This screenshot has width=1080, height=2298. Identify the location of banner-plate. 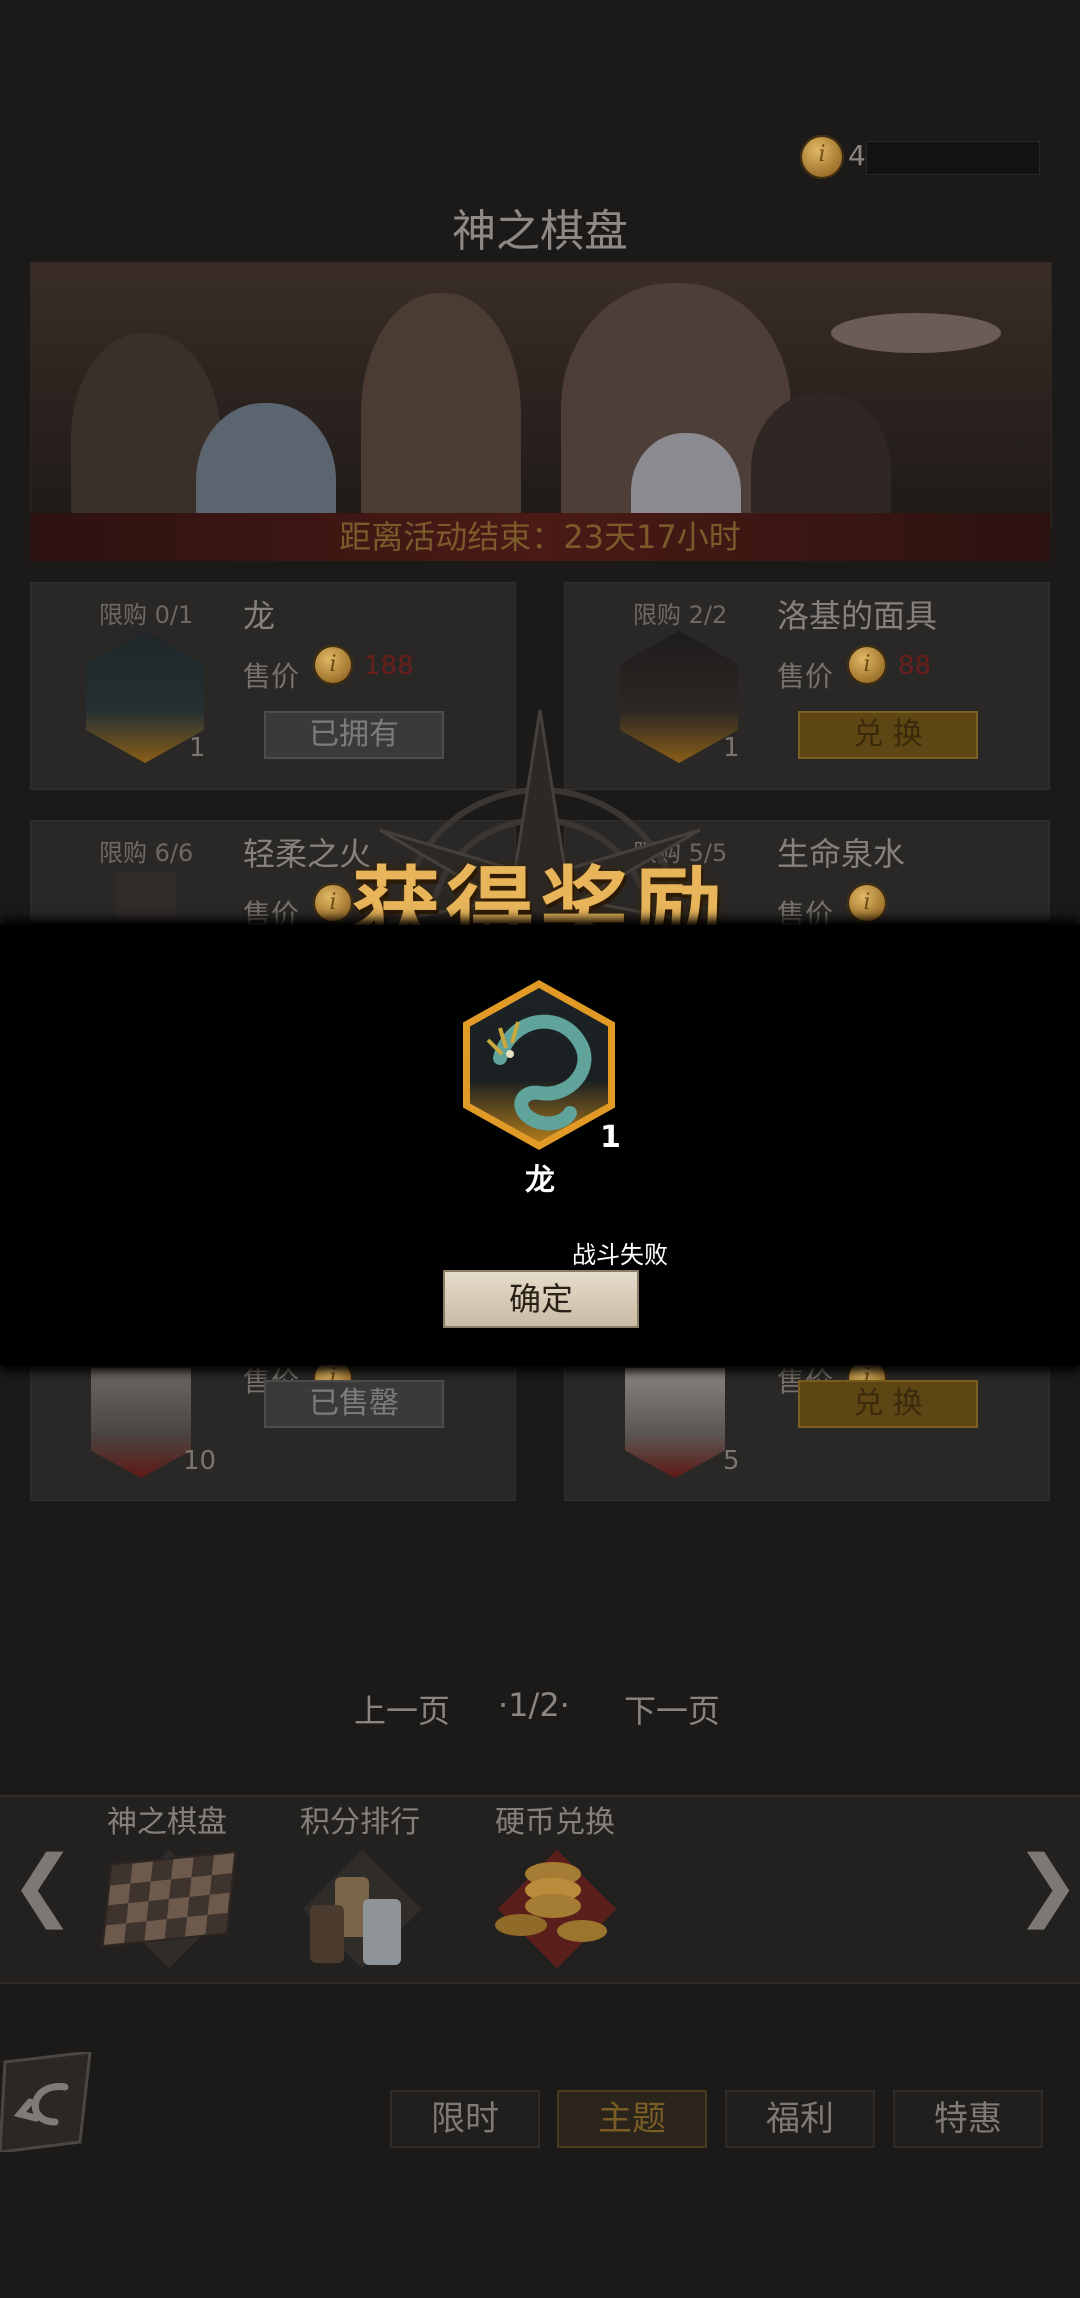
(916, 333).